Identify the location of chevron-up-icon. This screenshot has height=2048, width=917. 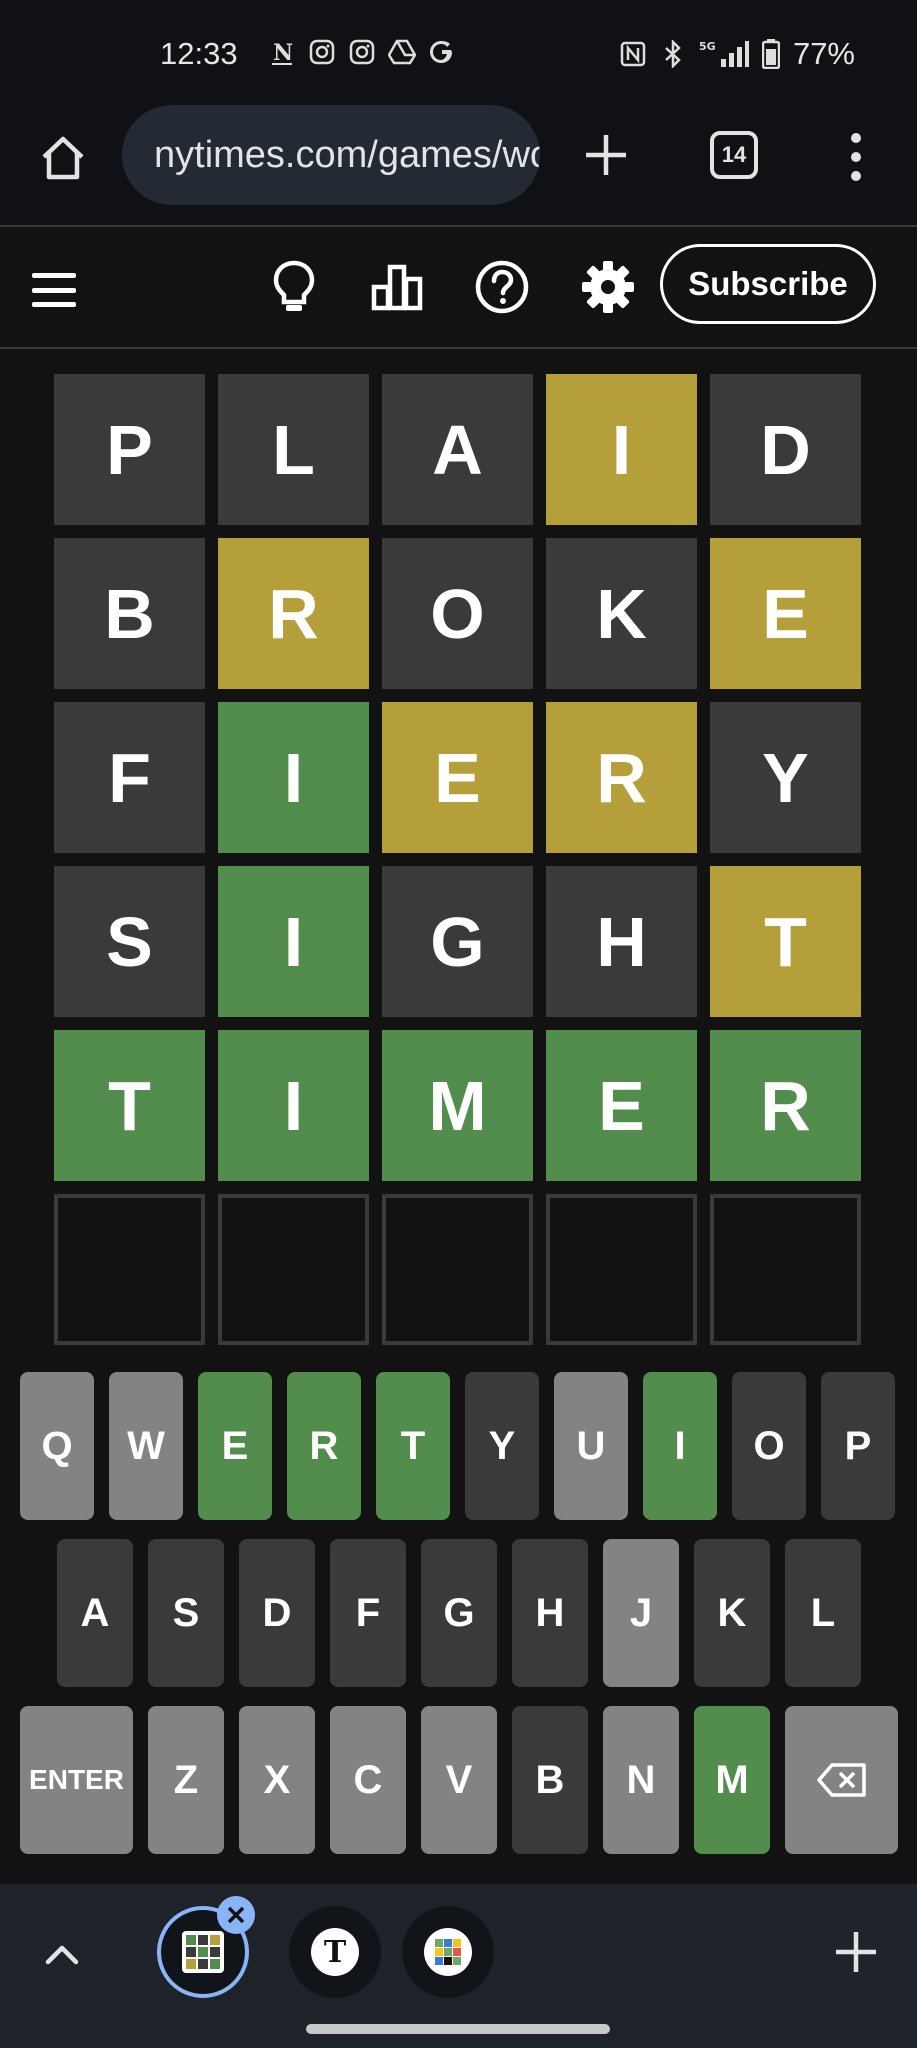
(62, 1956).